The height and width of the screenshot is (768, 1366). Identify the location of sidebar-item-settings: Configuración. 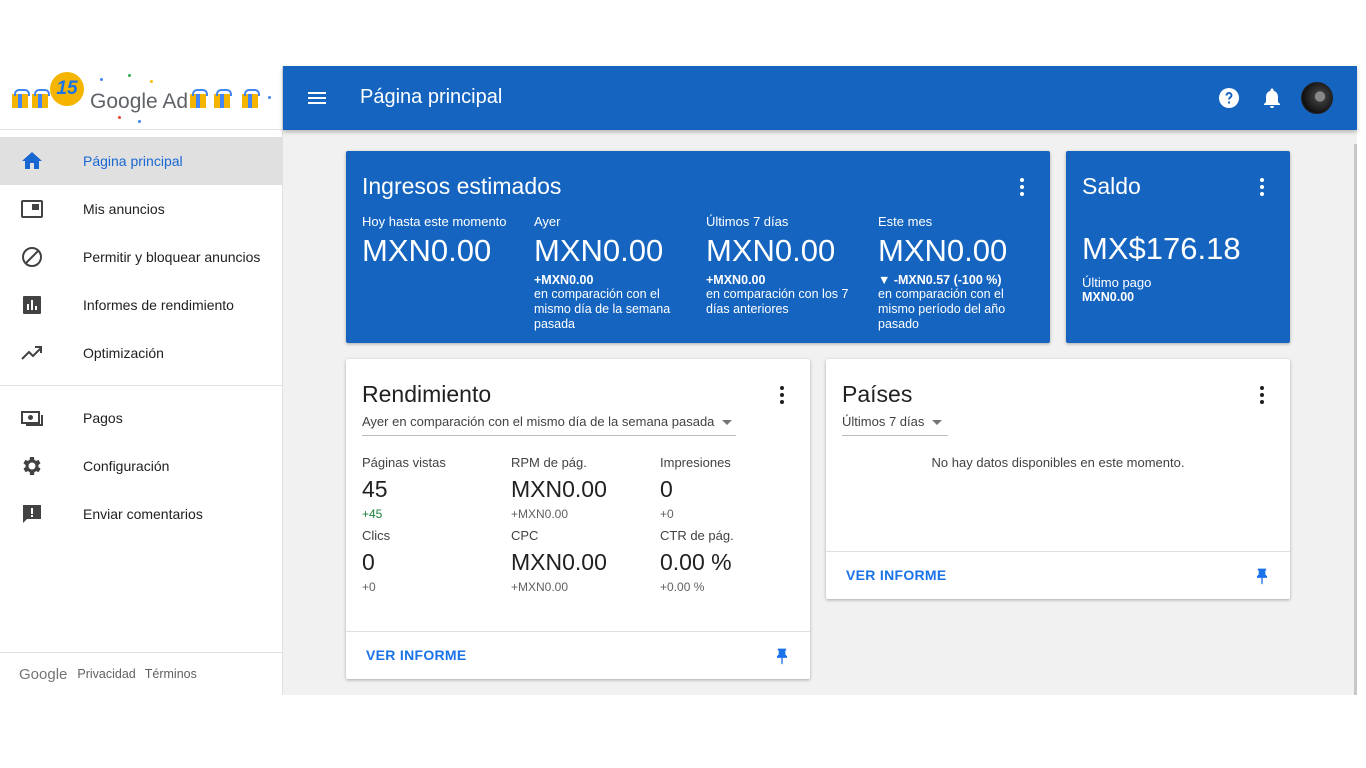
(141, 466).